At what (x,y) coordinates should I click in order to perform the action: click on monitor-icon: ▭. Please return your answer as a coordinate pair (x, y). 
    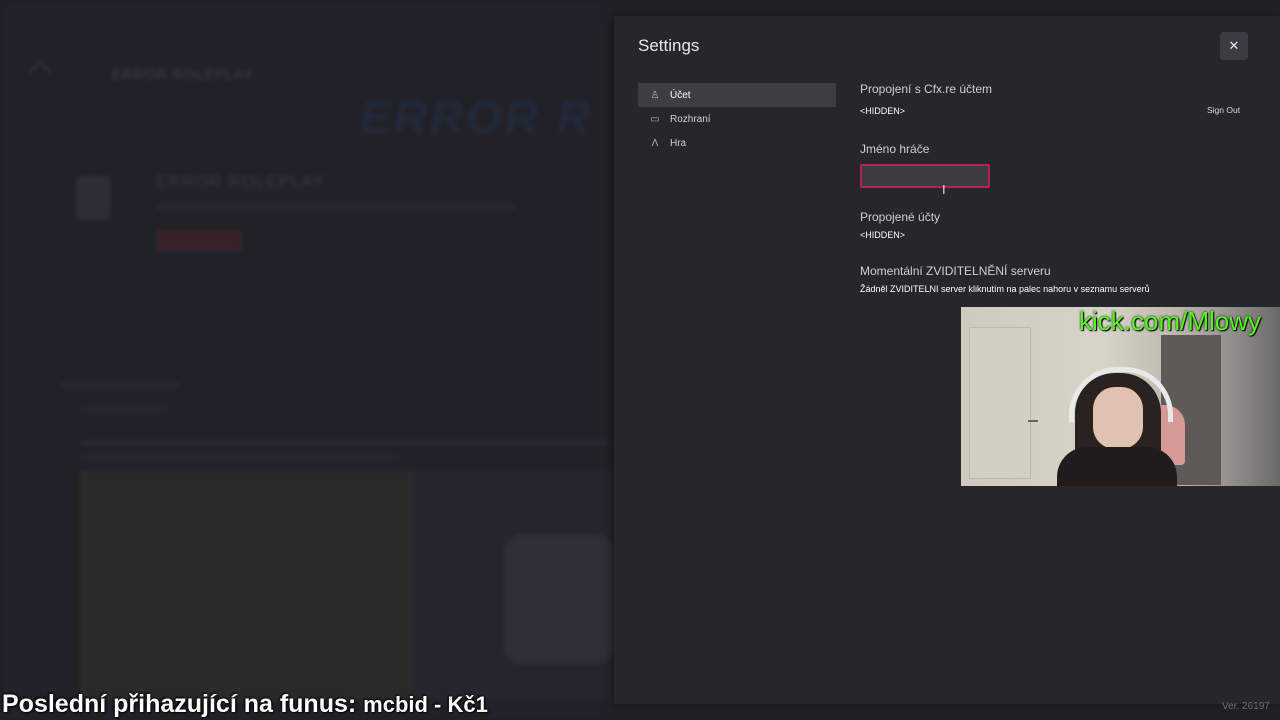
    Looking at the image, I should click on (655, 119).